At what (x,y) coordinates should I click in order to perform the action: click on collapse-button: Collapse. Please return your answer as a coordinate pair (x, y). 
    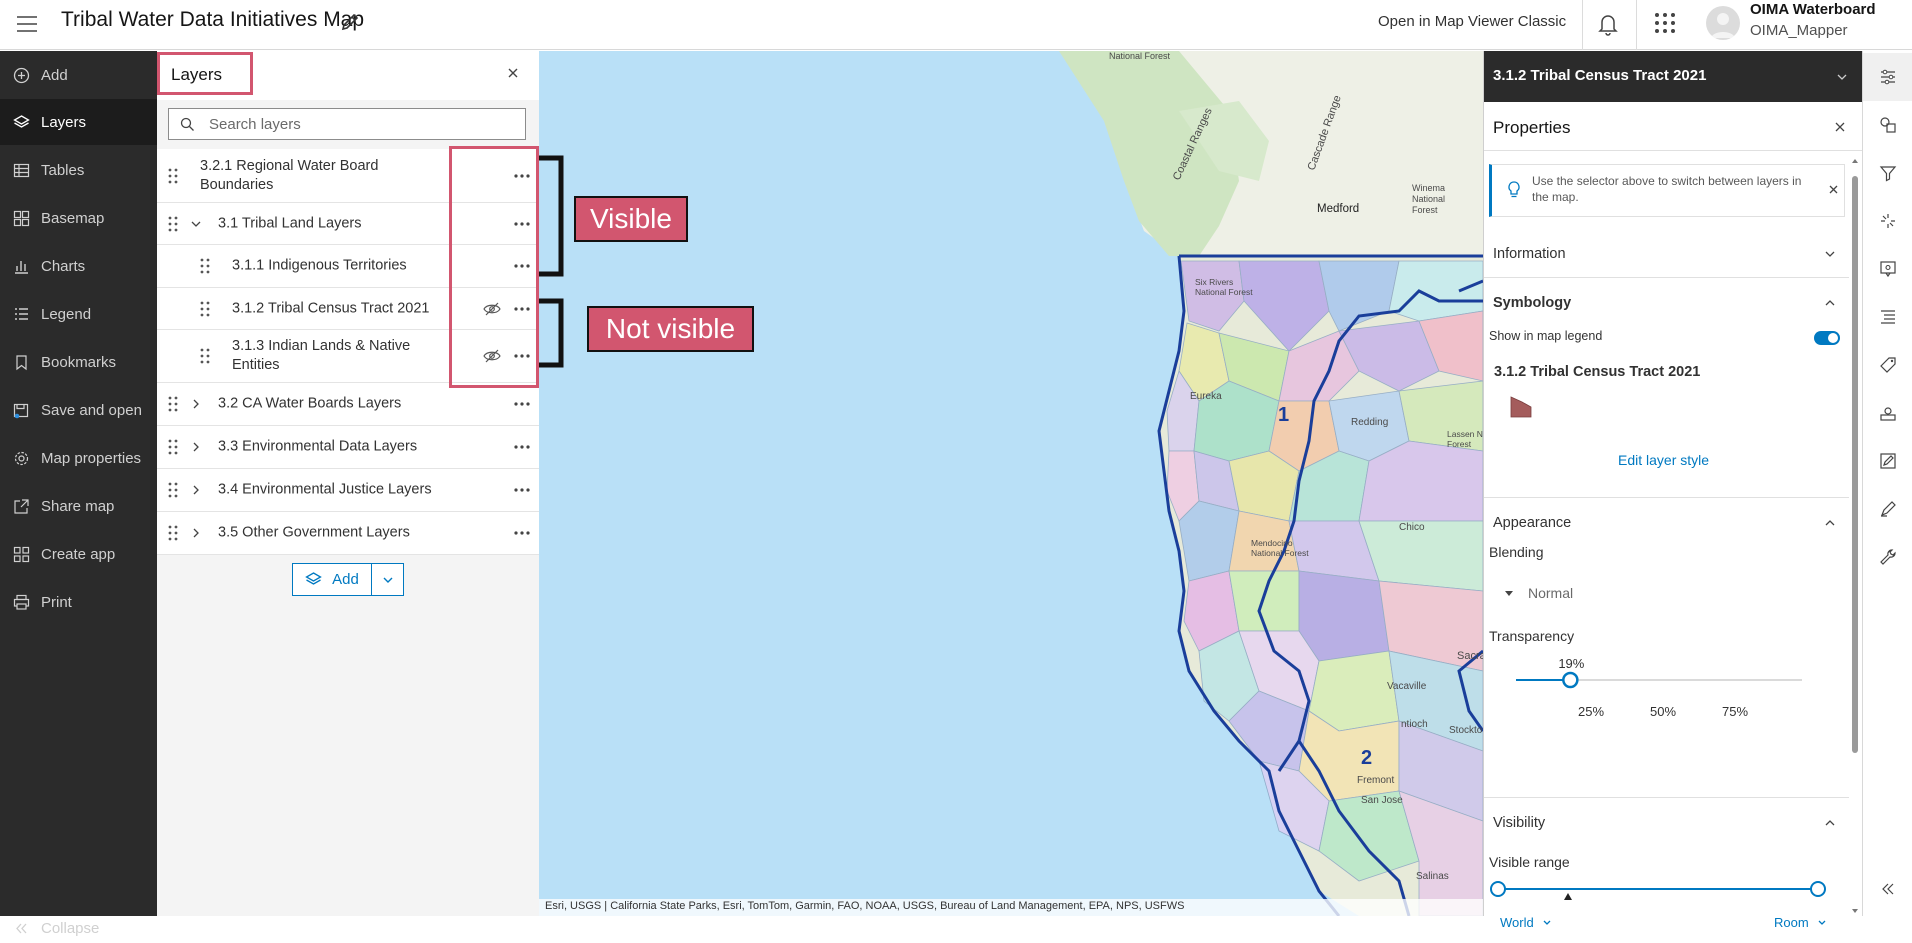
    Looking at the image, I should click on (78, 928).